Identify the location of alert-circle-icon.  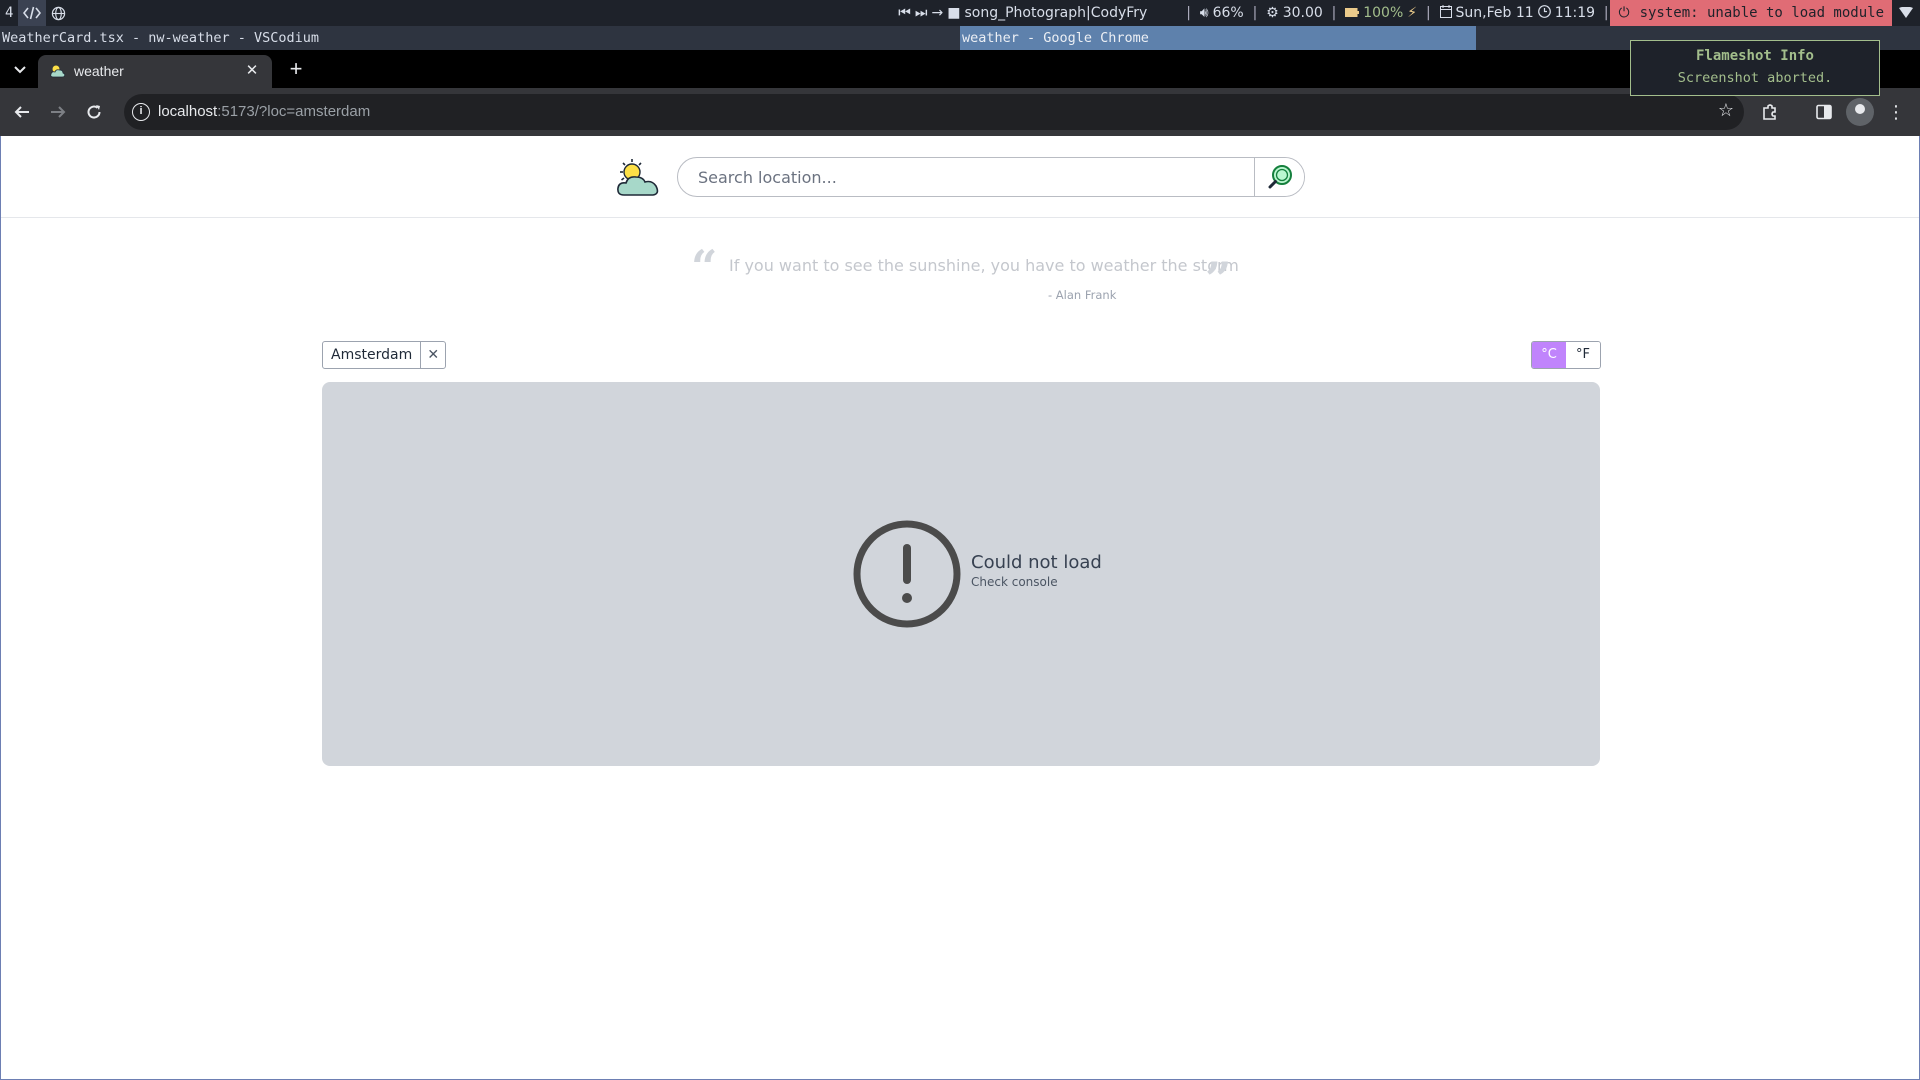
(907, 574).